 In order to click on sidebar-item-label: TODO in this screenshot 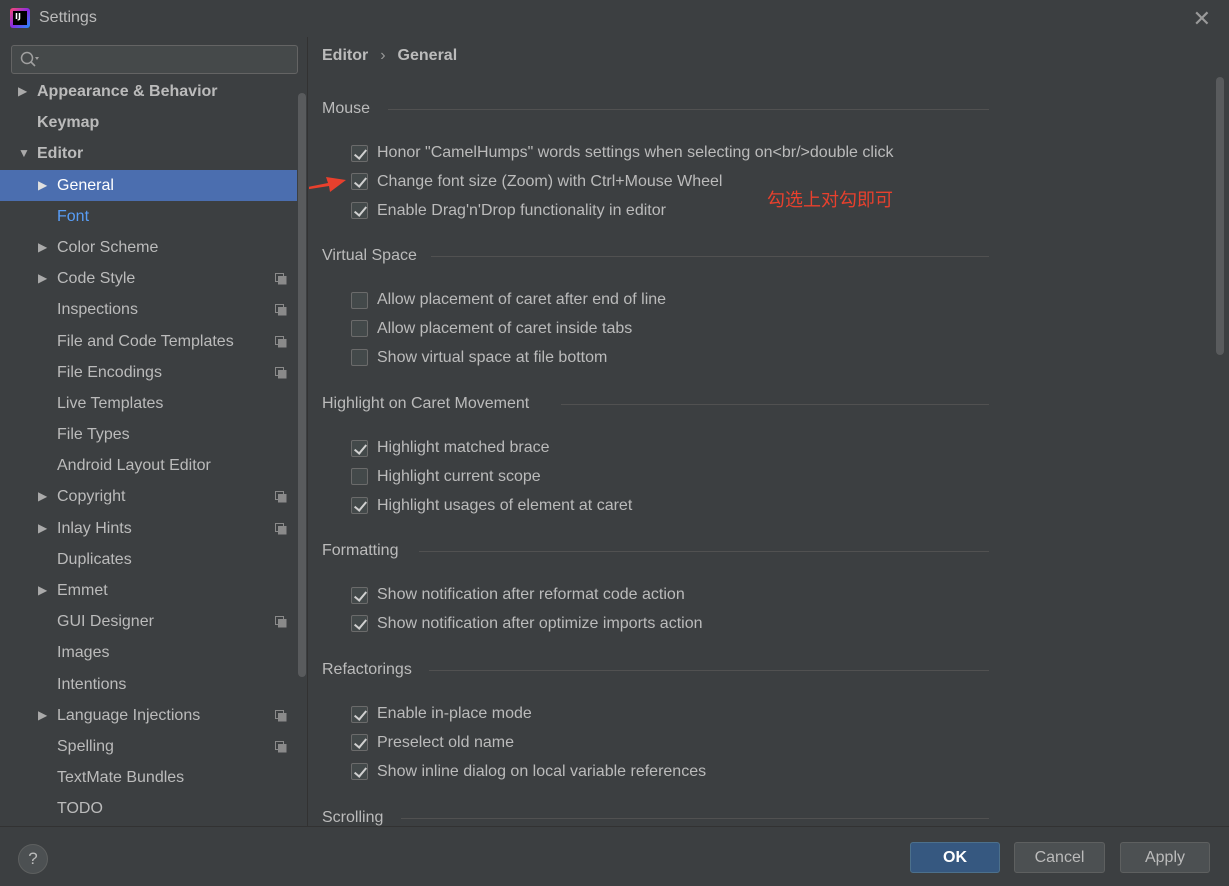, I will do `click(80, 809)`.